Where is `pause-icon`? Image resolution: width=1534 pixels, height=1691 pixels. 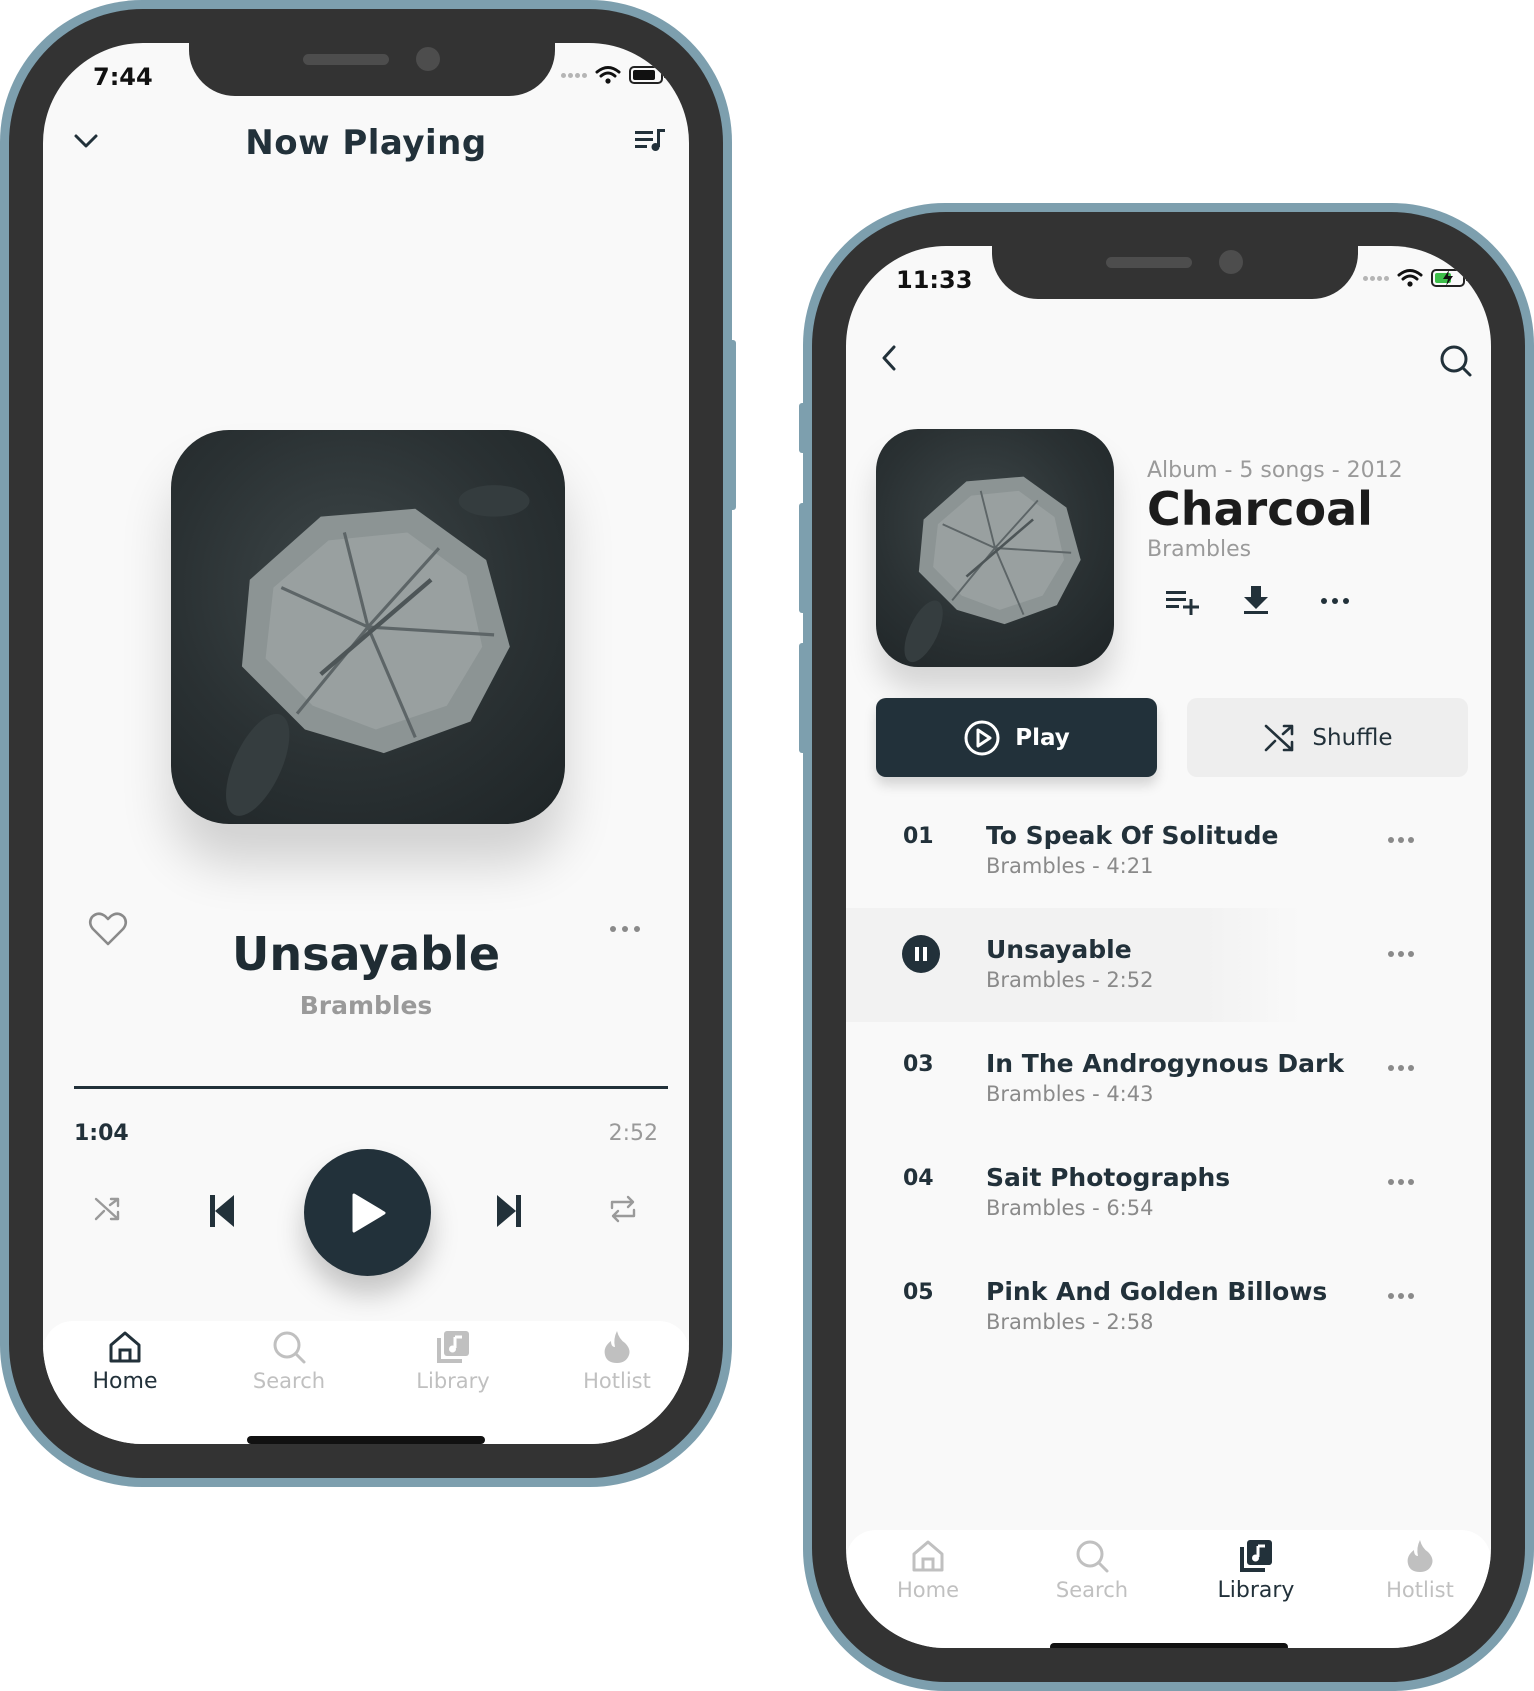 pause-icon is located at coordinates (921, 954).